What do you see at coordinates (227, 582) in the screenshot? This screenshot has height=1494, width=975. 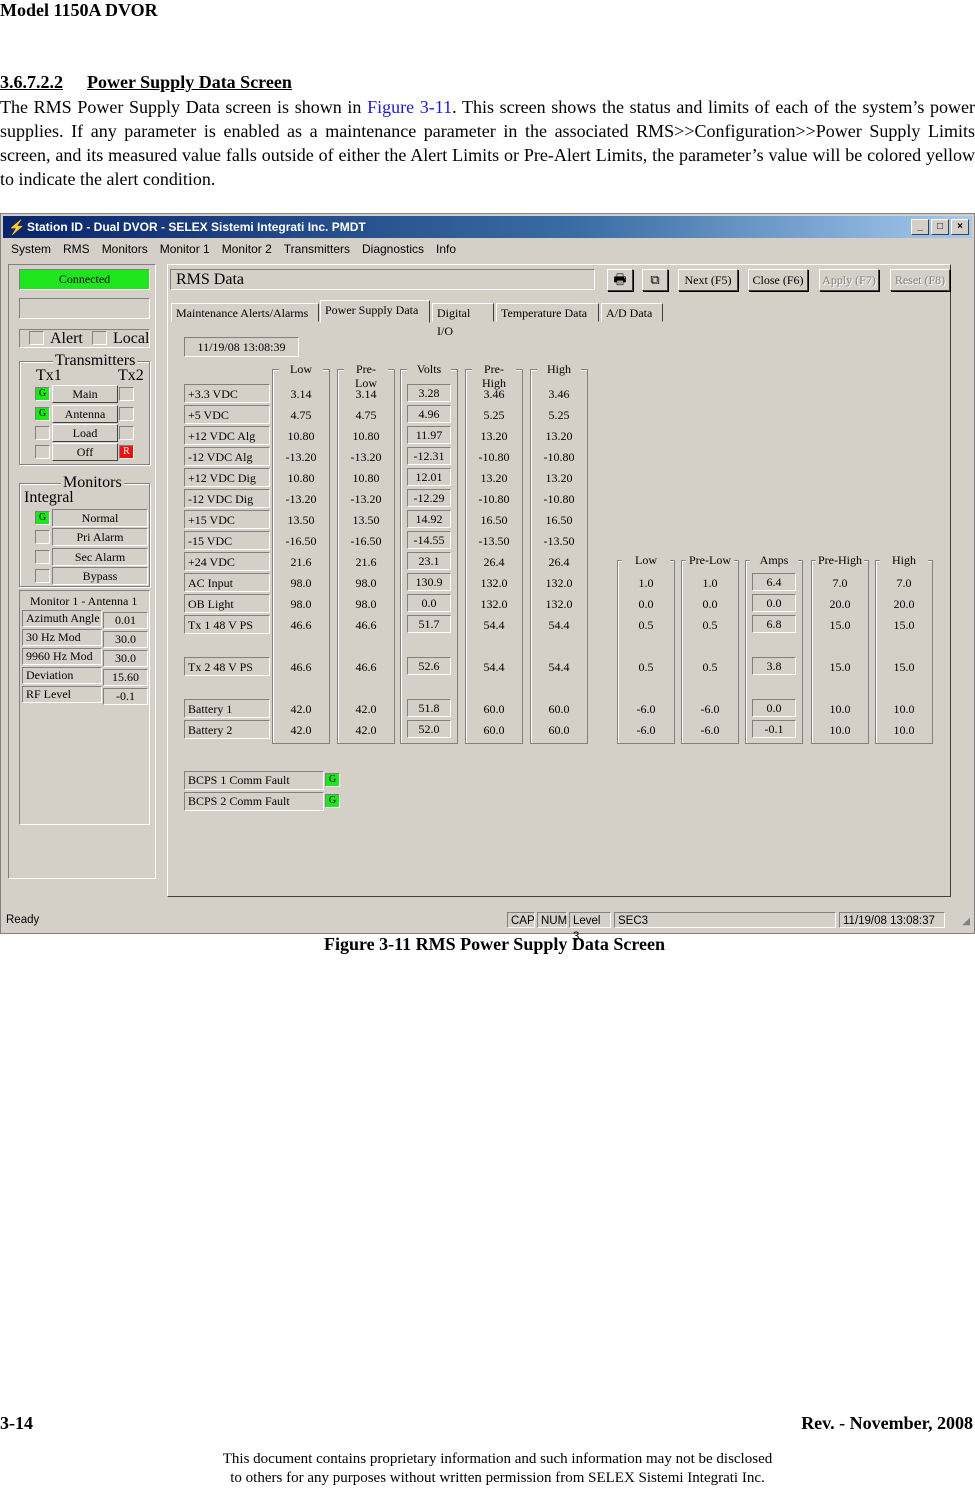 I see `supply-row-label: AC Input` at bounding box center [227, 582].